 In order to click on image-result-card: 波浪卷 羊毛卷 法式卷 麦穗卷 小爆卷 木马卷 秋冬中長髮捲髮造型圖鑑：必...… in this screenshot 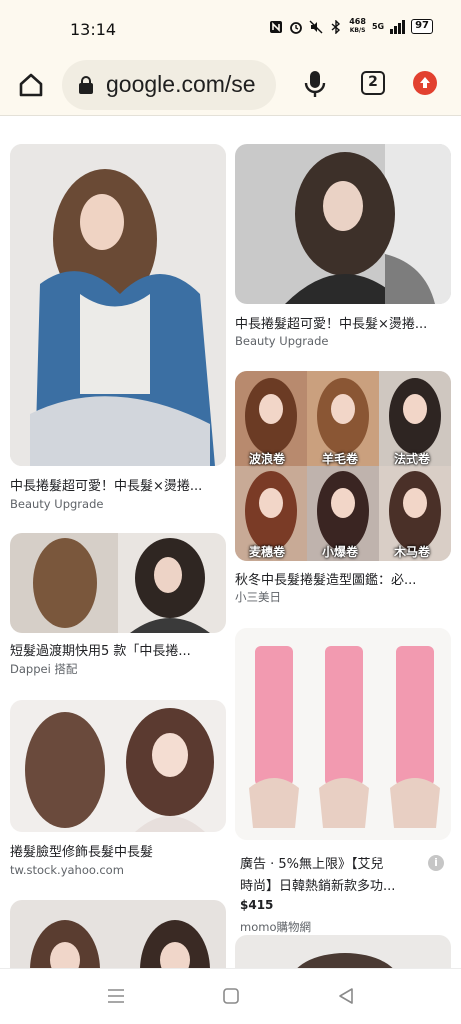, I will do `click(343, 489)`.